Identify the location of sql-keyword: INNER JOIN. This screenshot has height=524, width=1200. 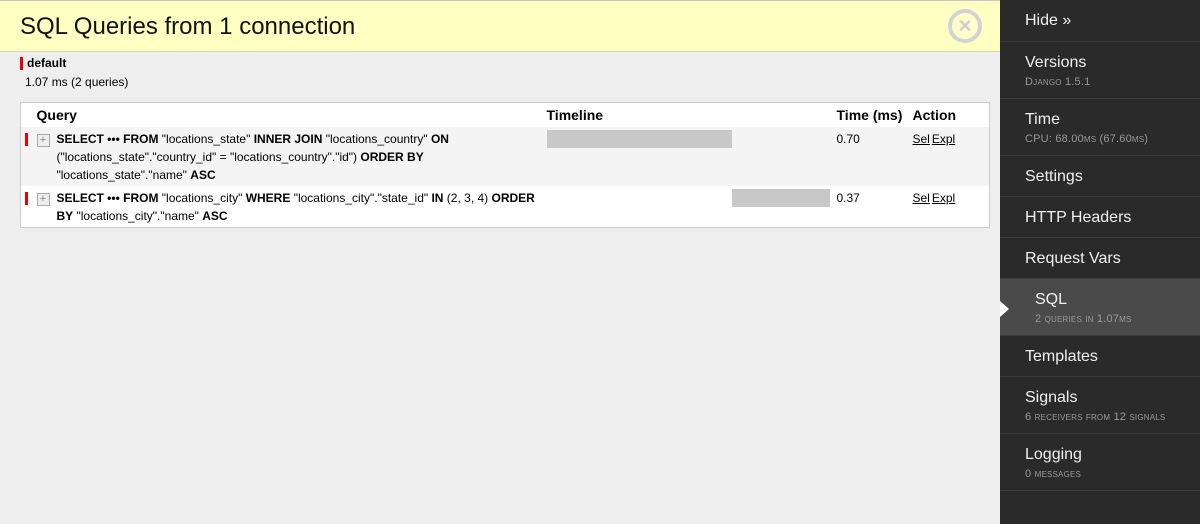
(288, 138).